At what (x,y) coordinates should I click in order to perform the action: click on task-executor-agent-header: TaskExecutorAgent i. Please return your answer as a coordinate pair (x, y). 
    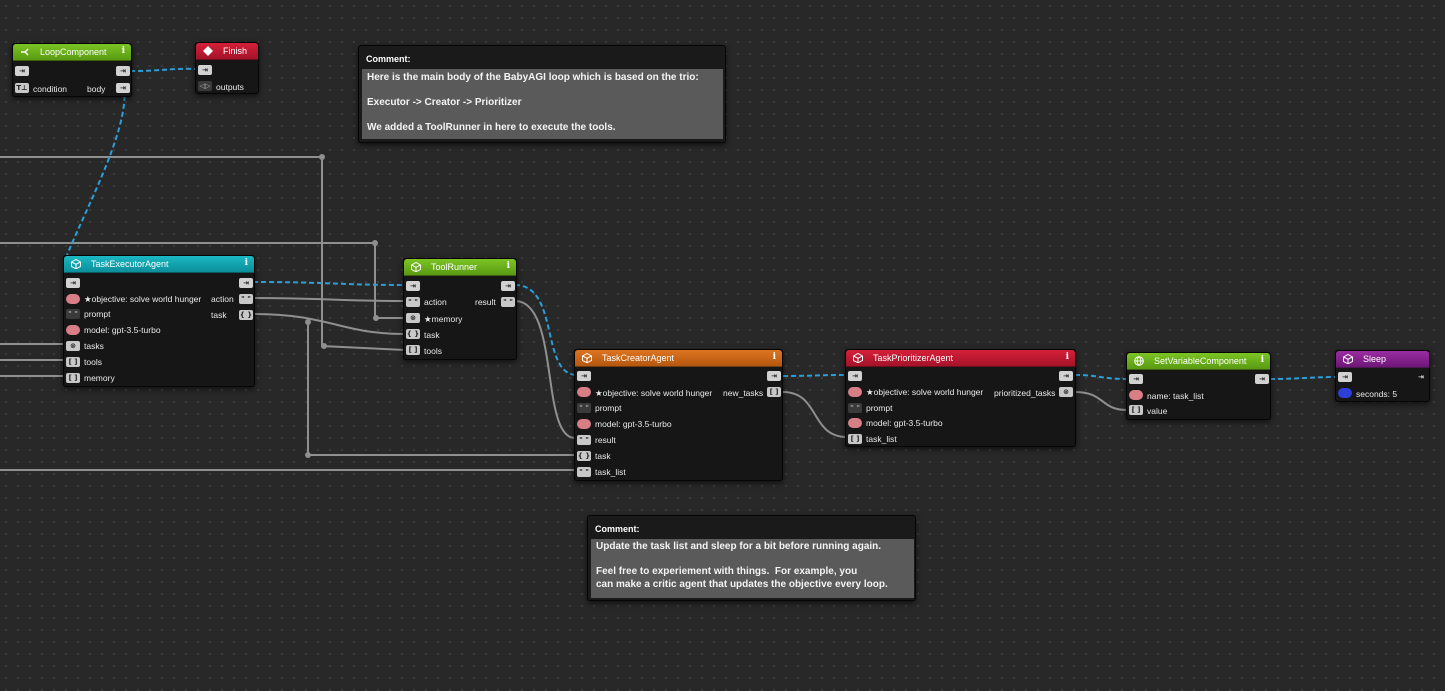
    Looking at the image, I should click on (159, 264).